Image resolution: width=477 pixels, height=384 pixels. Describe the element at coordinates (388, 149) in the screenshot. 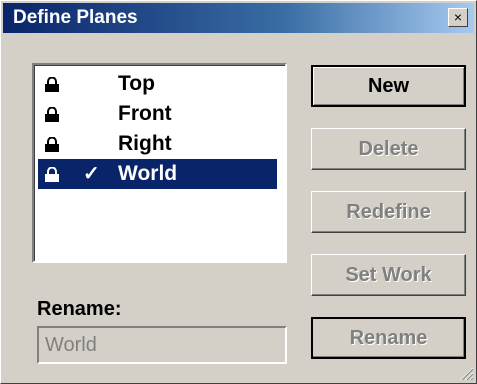

I see `delete-button: Delete` at that location.